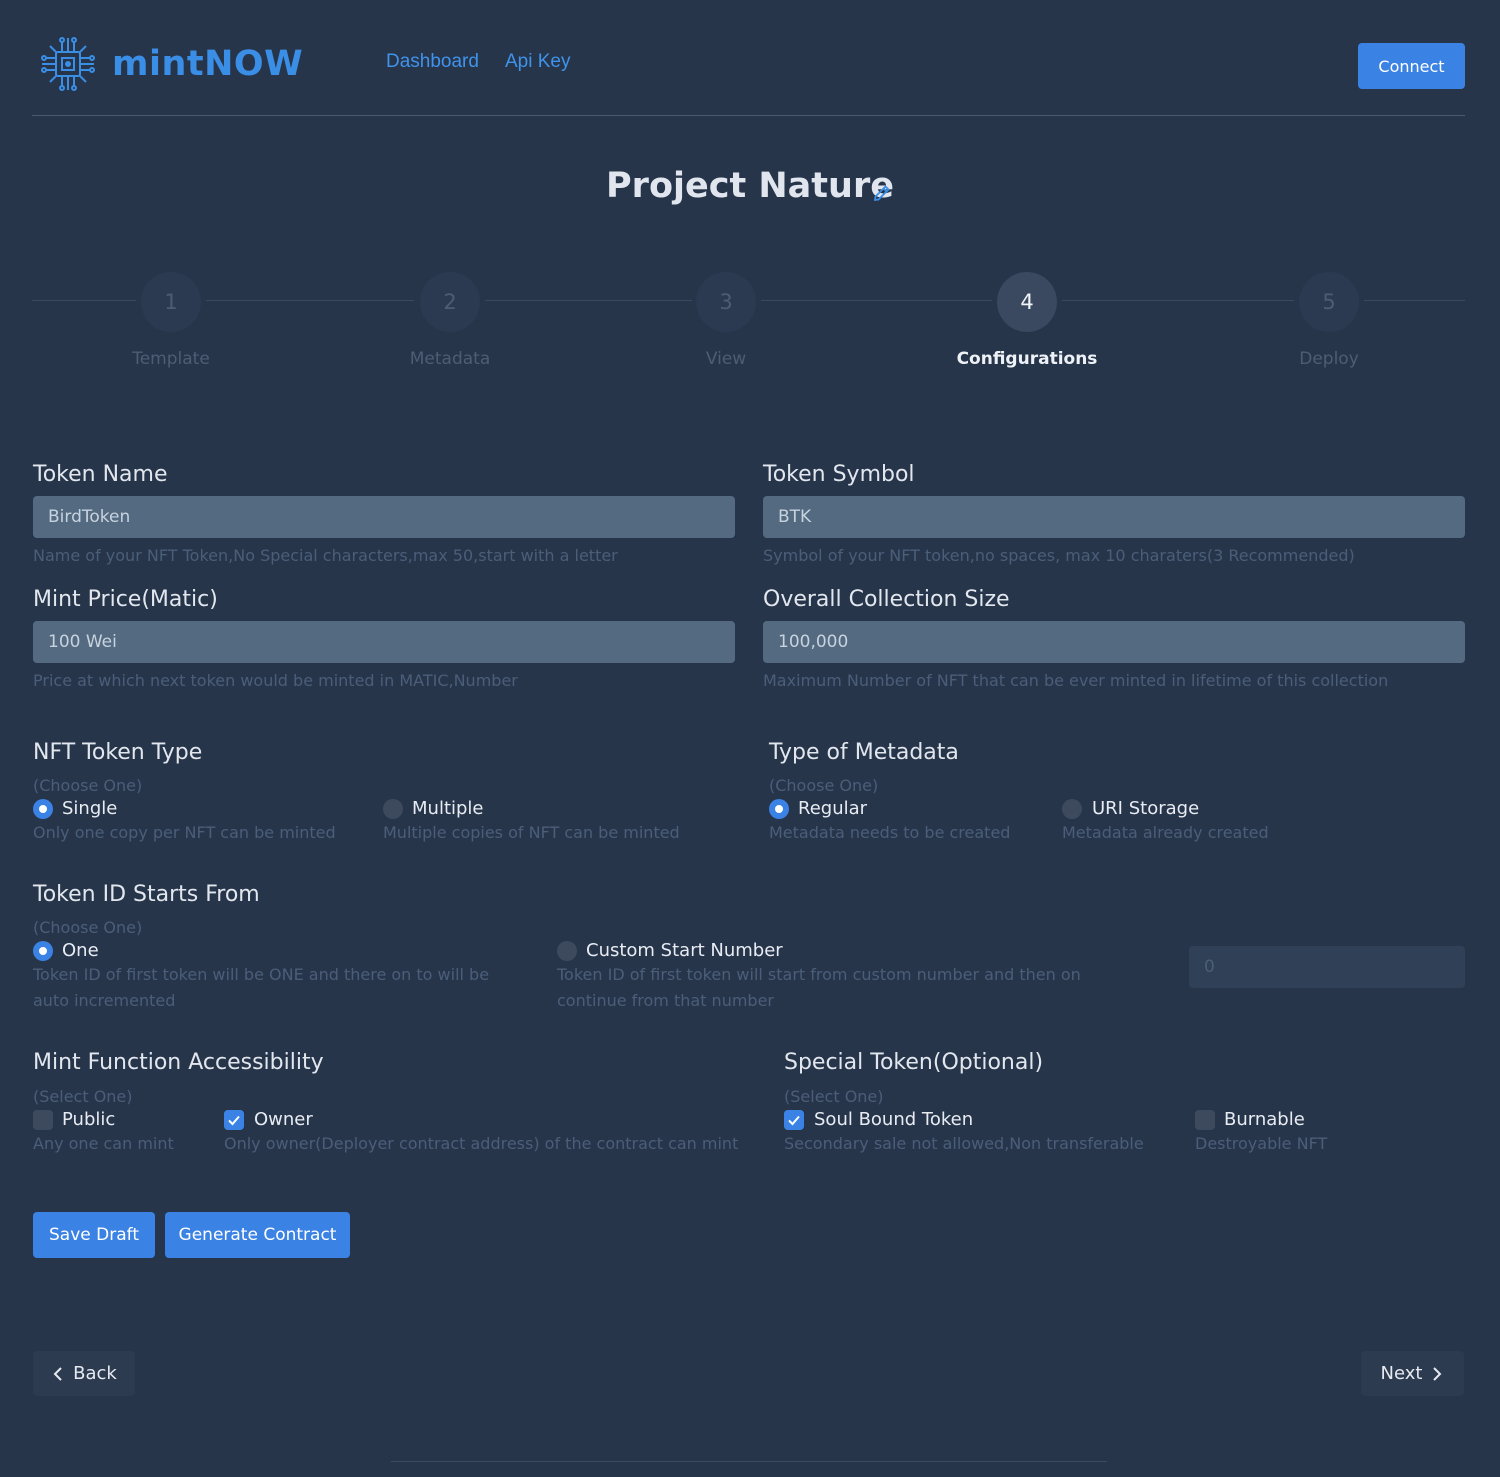  What do you see at coordinates (1327, 967) in the screenshot?
I see `custom-start-input: 0` at bounding box center [1327, 967].